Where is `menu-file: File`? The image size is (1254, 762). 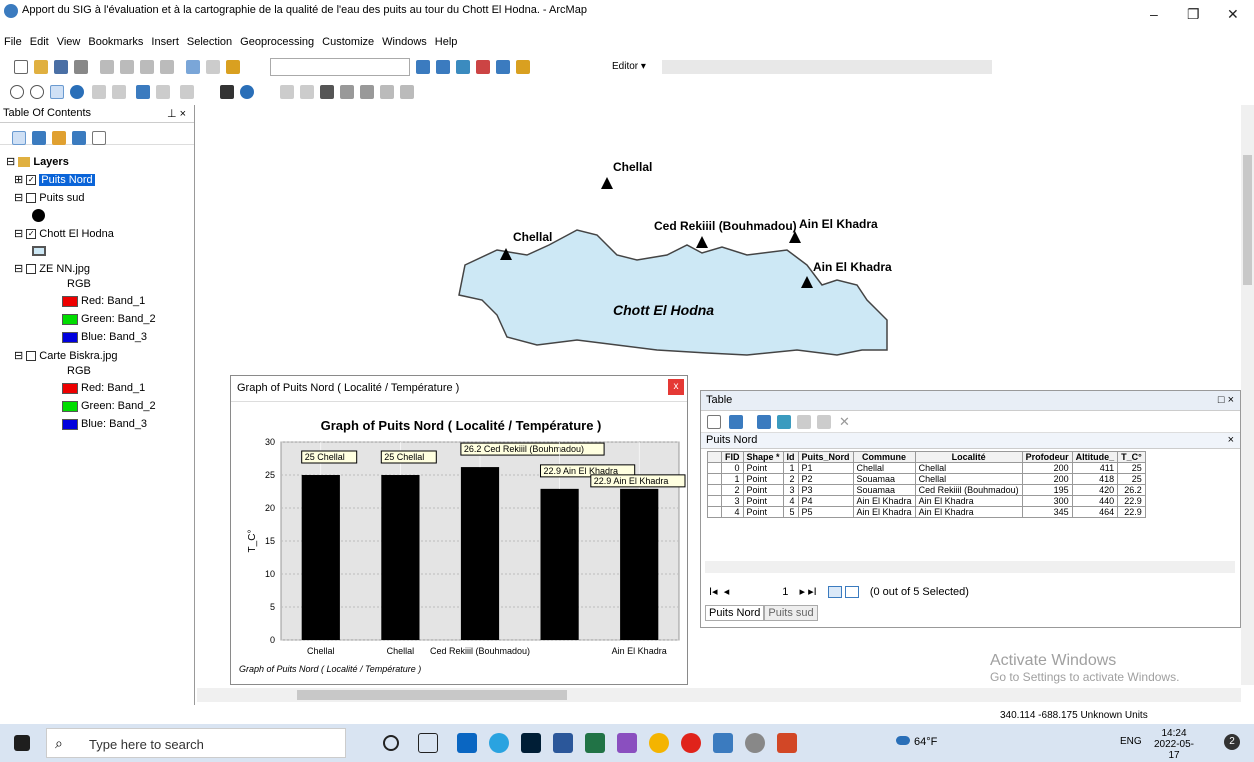 menu-file: File is located at coordinates (13, 42).